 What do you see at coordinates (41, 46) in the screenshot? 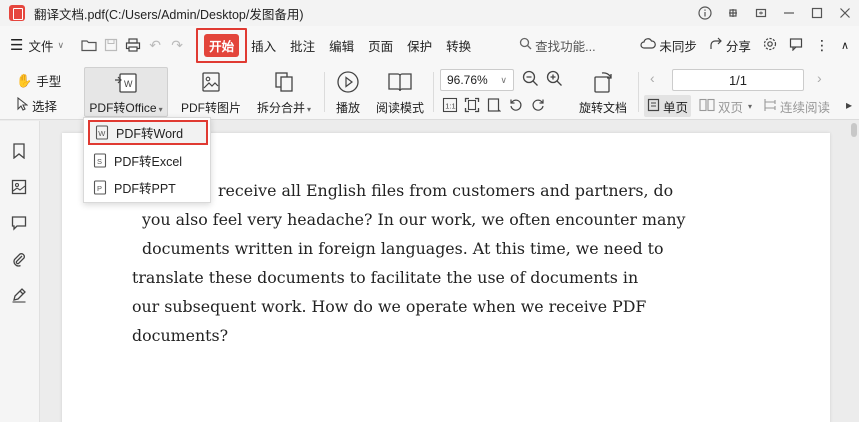
I see `file-menu-label: 文件` at bounding box center [41, 46].